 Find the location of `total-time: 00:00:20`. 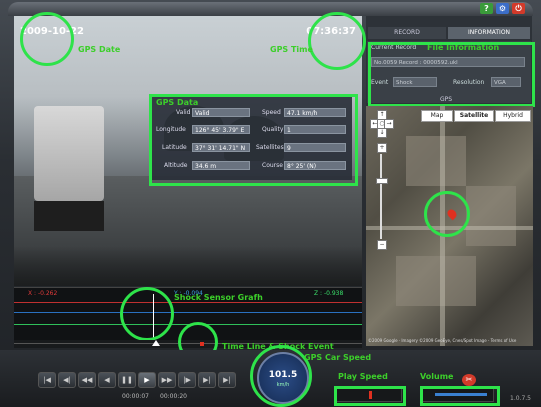

total-time: 00:00:20 is located at coordinates (173, 396).